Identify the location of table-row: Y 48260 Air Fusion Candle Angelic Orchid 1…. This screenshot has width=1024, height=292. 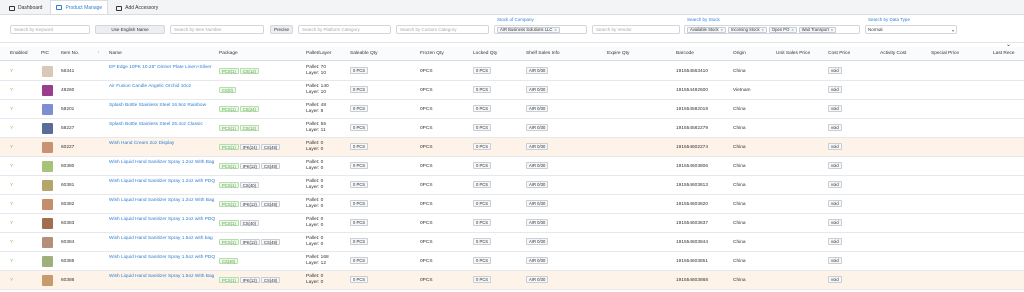
(512, 90).